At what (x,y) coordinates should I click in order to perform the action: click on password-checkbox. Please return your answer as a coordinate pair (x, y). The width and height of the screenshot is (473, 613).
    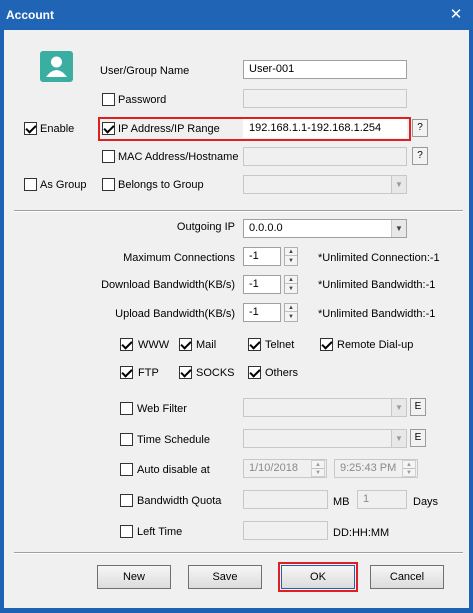
    Looking at the image, I should click on (108, 99).